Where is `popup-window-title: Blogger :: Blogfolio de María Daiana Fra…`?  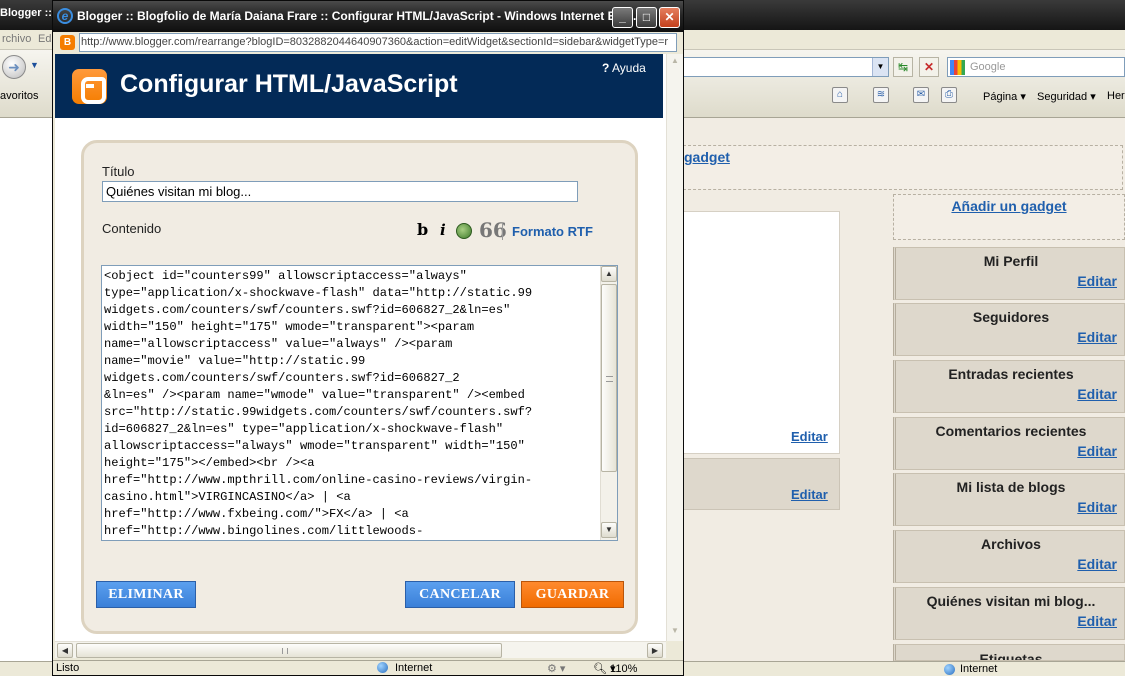
popup-window-title: Blogger :: Blogfolio de María Daiana Fra… is located at coordinates (360, 16).